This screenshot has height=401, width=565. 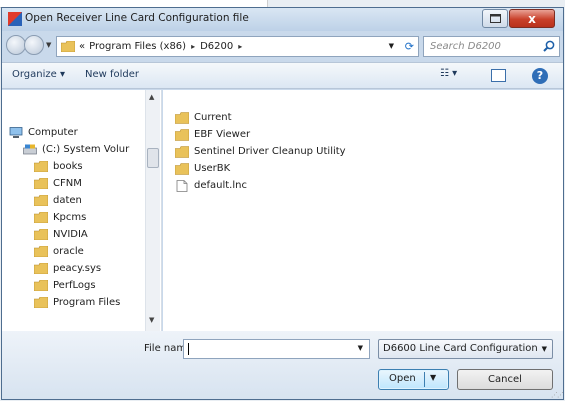 What do you see at coordinates (67, 200) in the screenshot?
I see `tree-item-label: daten` at bounding box center [67, 200].